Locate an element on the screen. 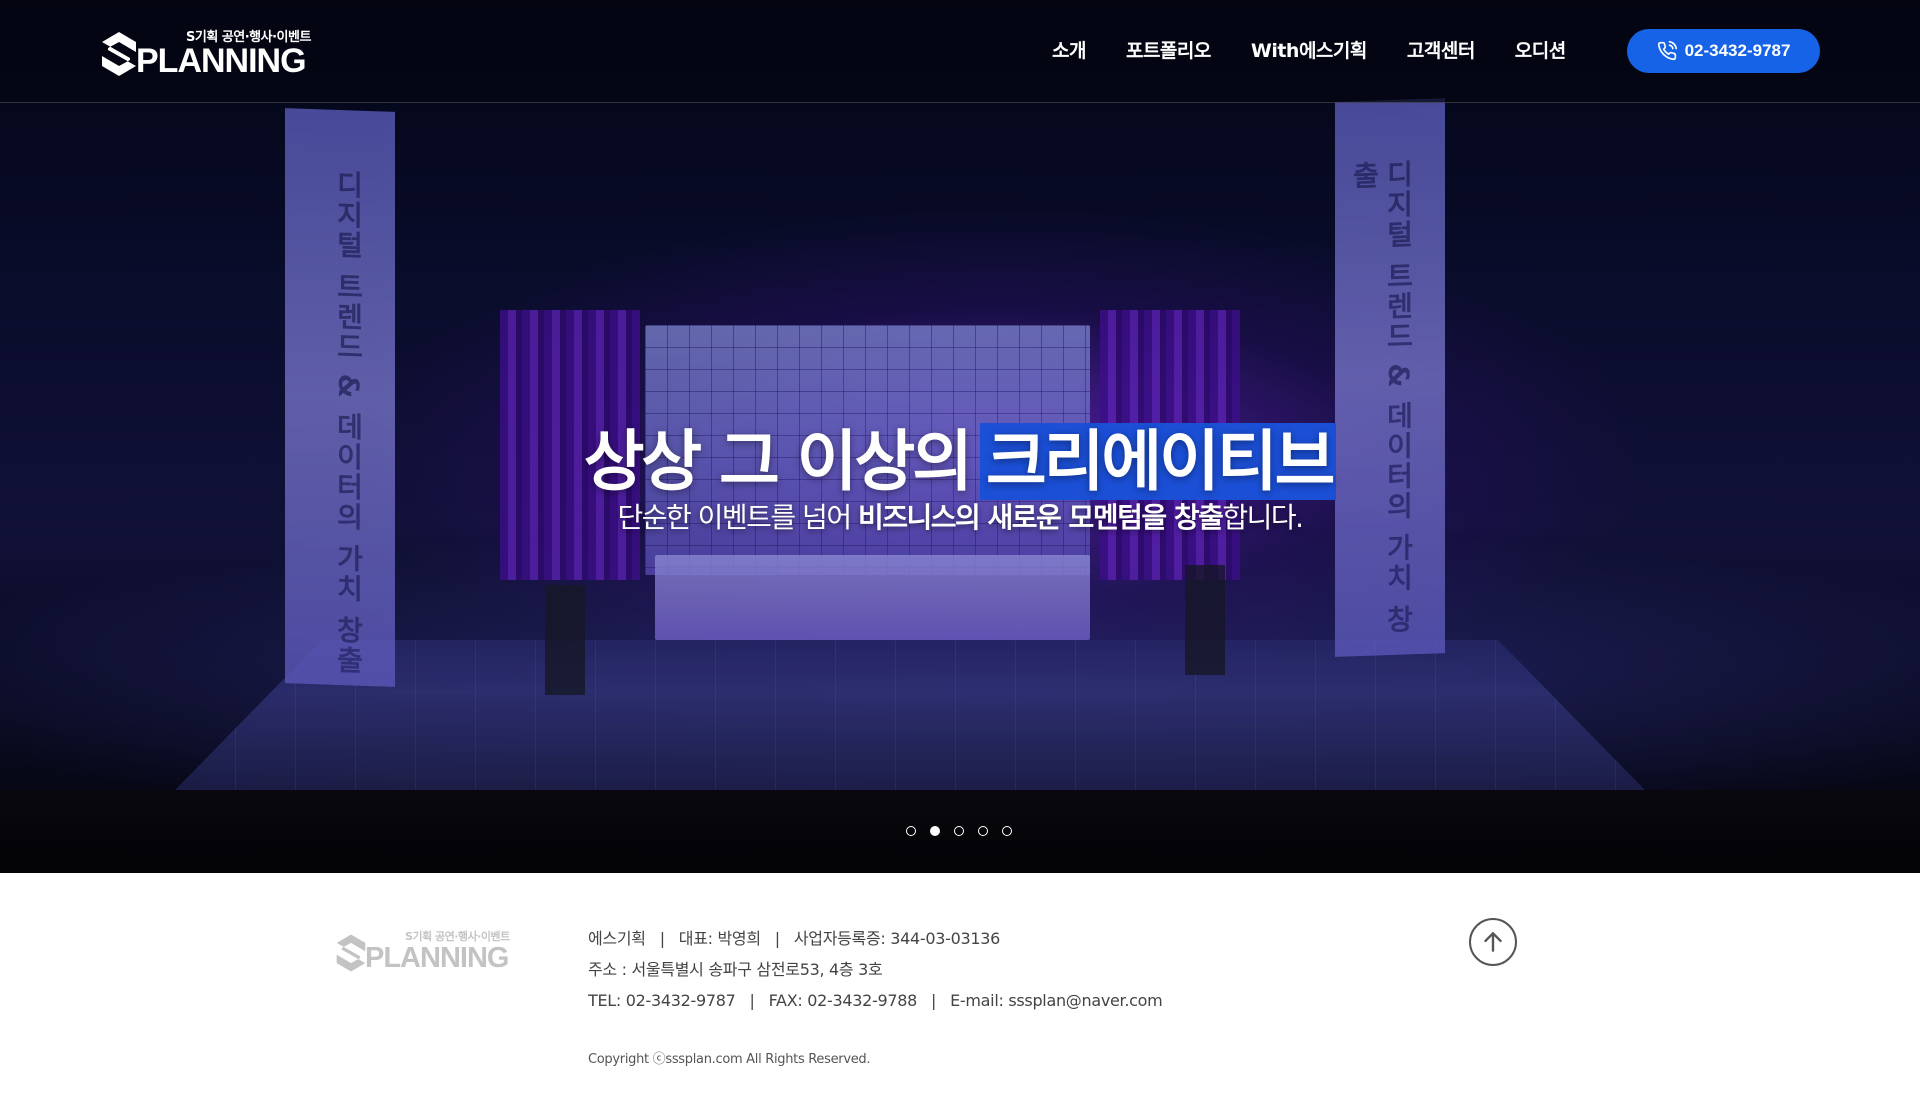 The width and height of the screenshot is (1920, 1117). slider-pagination is located at coordinates (959, 831).